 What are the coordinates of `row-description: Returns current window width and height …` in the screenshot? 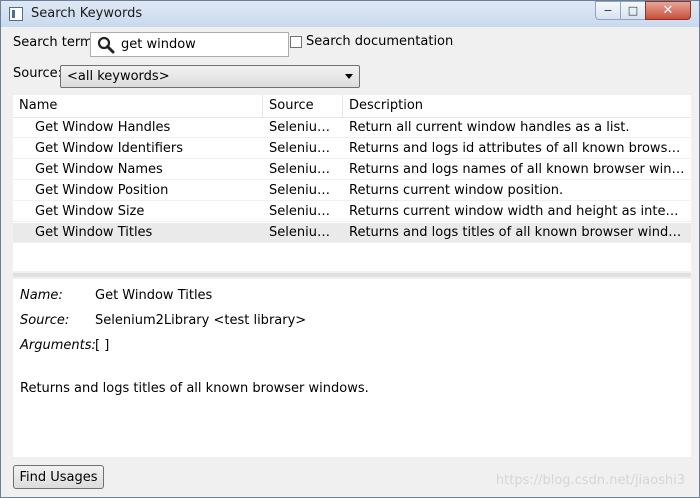 It's located at (517, 211).